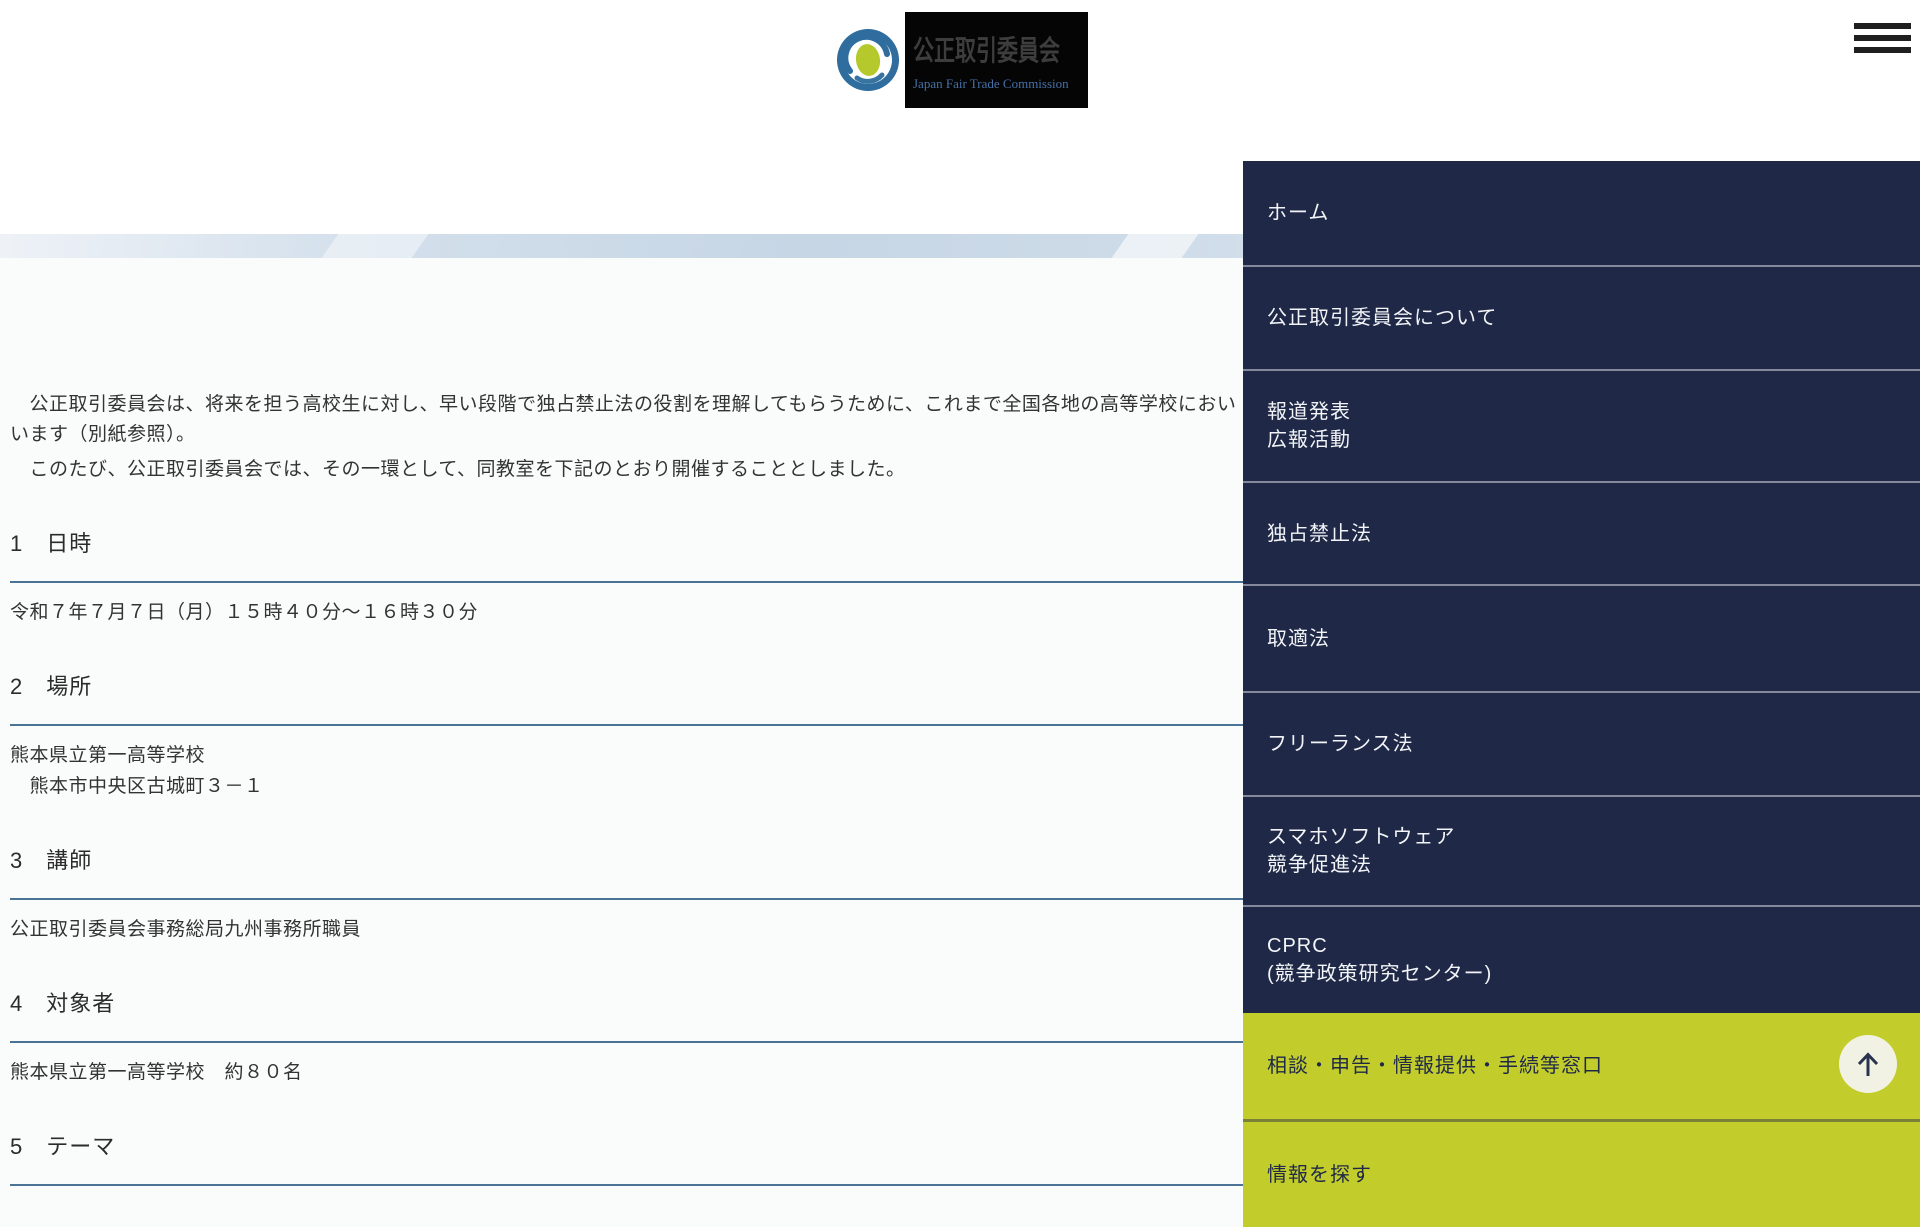 The height and width of the screenshot is (1227, 1920). I want to click on section-datetime: 1 日時 令和７年７月７日（月）１５時４０分～１６時３０分, so click(627, 578).